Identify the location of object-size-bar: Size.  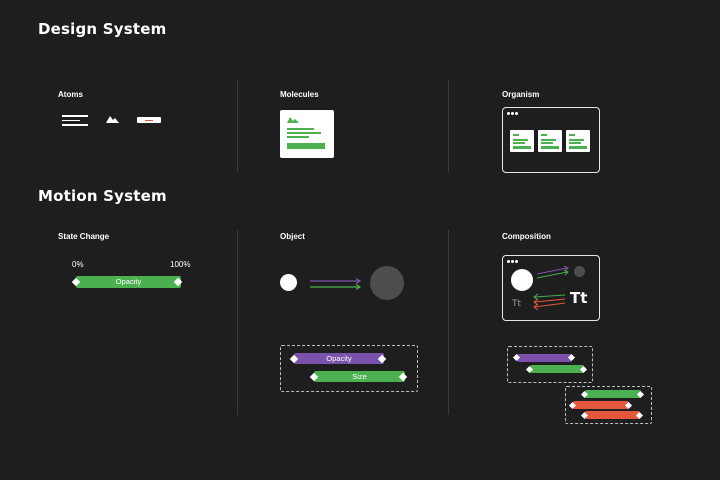
(359, 376).